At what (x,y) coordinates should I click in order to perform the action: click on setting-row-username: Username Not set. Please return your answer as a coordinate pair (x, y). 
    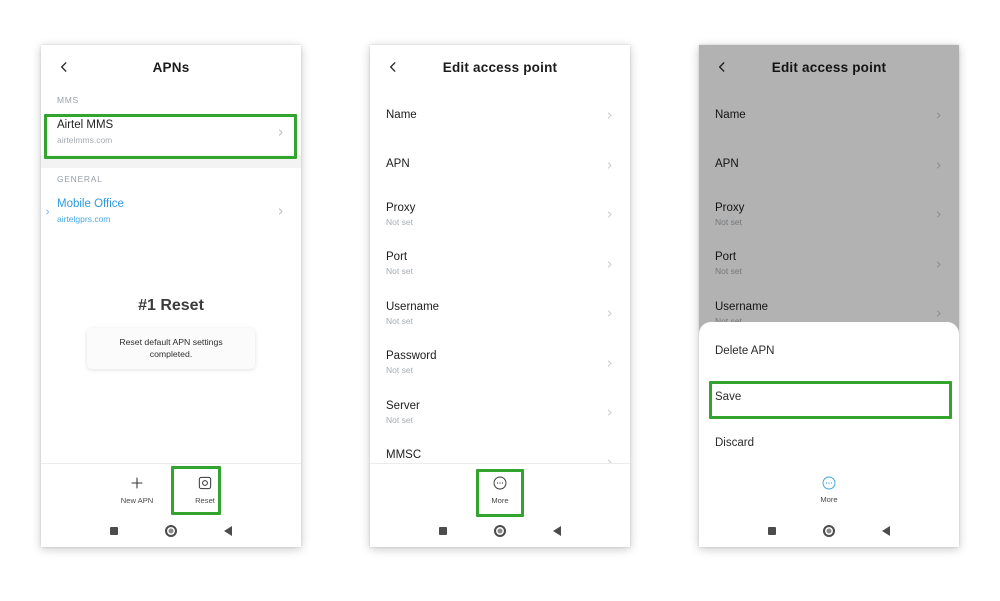
    Looking at the image, I should click on (500, 314).